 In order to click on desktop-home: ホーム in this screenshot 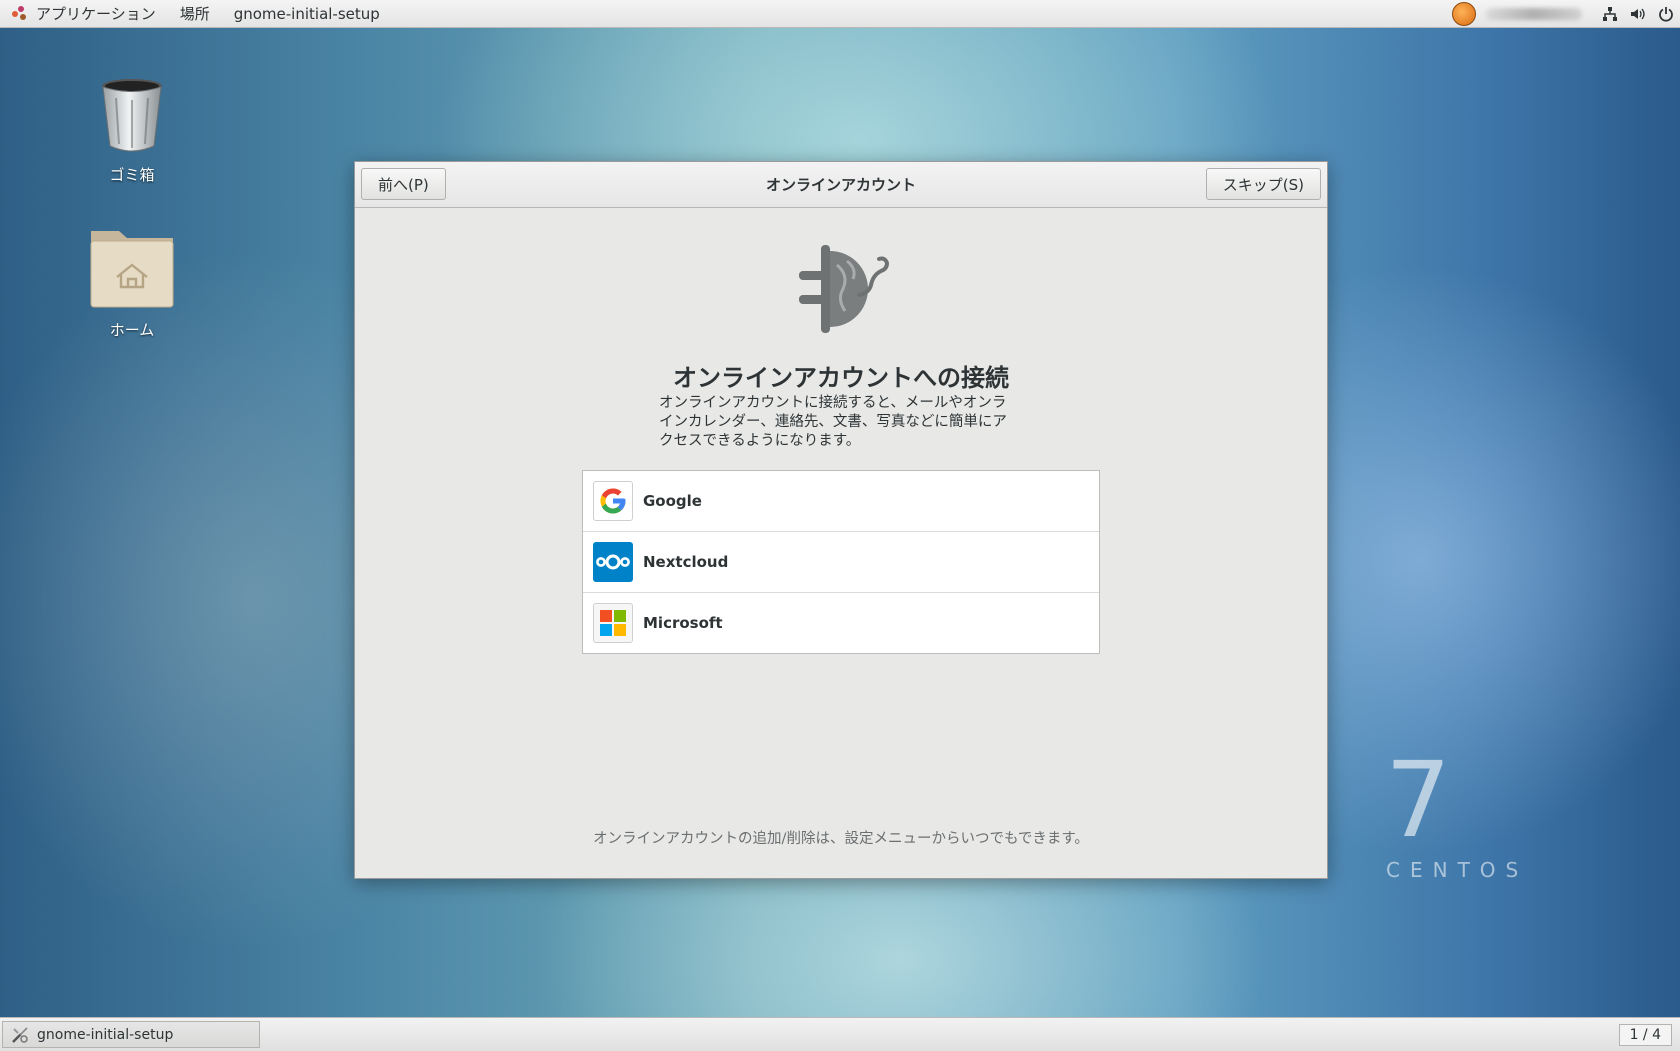, I will do `click(132, 282)`.